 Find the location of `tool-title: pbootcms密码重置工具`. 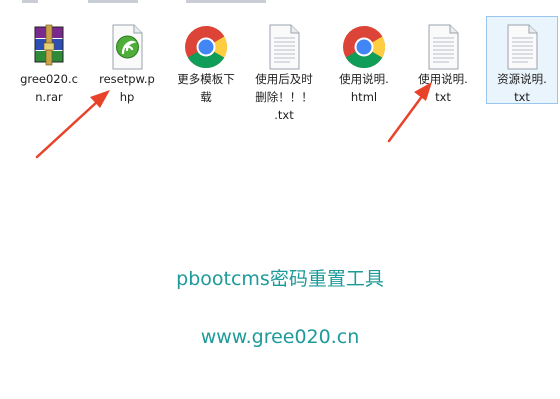

tool-title: pbootcms密码重置工具 is located at coordinates (280, 279).